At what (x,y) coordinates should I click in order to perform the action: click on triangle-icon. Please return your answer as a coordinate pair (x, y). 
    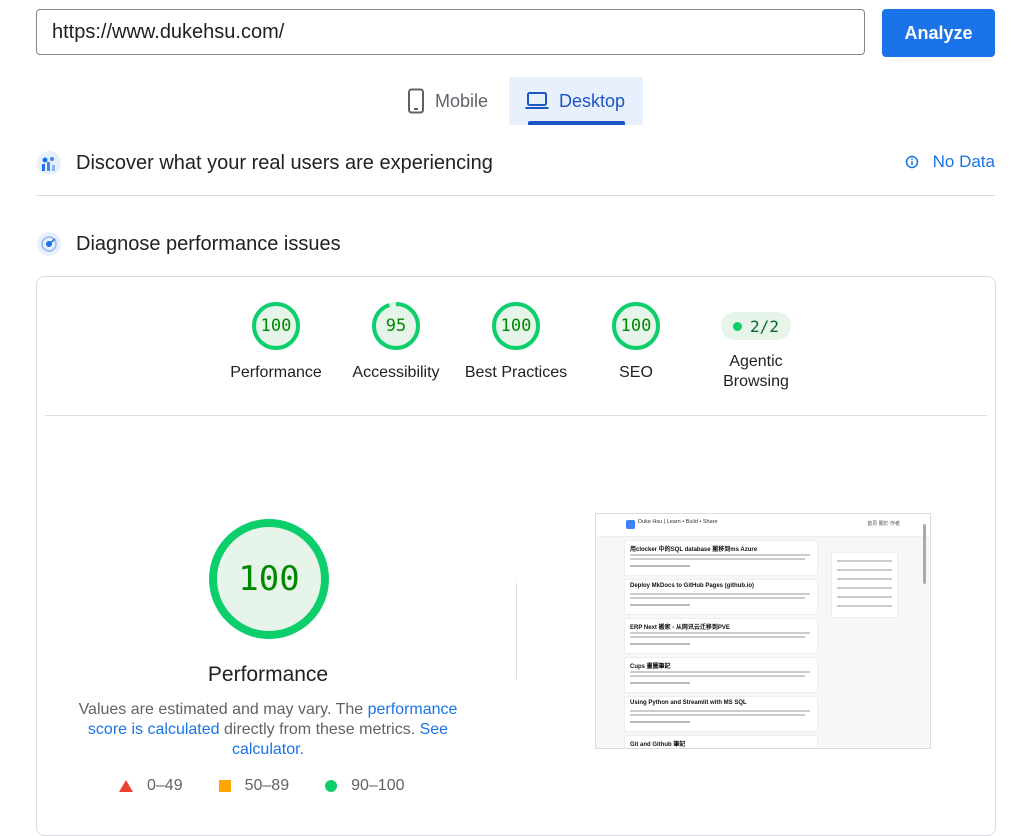
    Looking at the image, I should click on (126, 786).